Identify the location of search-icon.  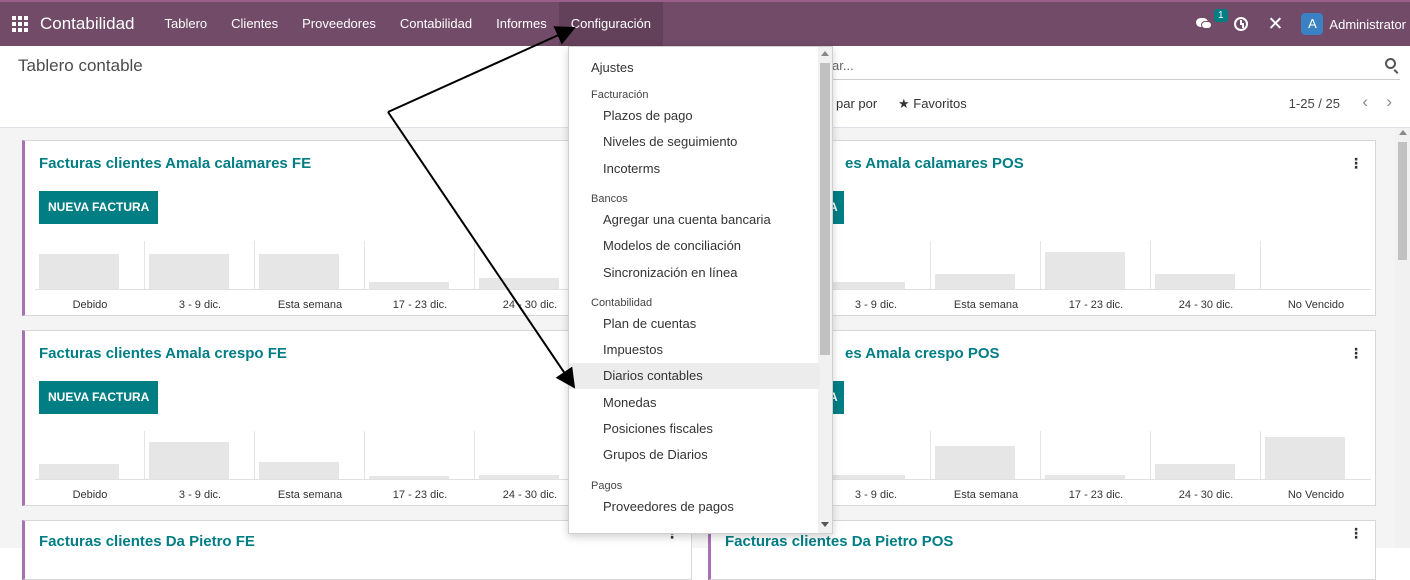
(1390, 63).